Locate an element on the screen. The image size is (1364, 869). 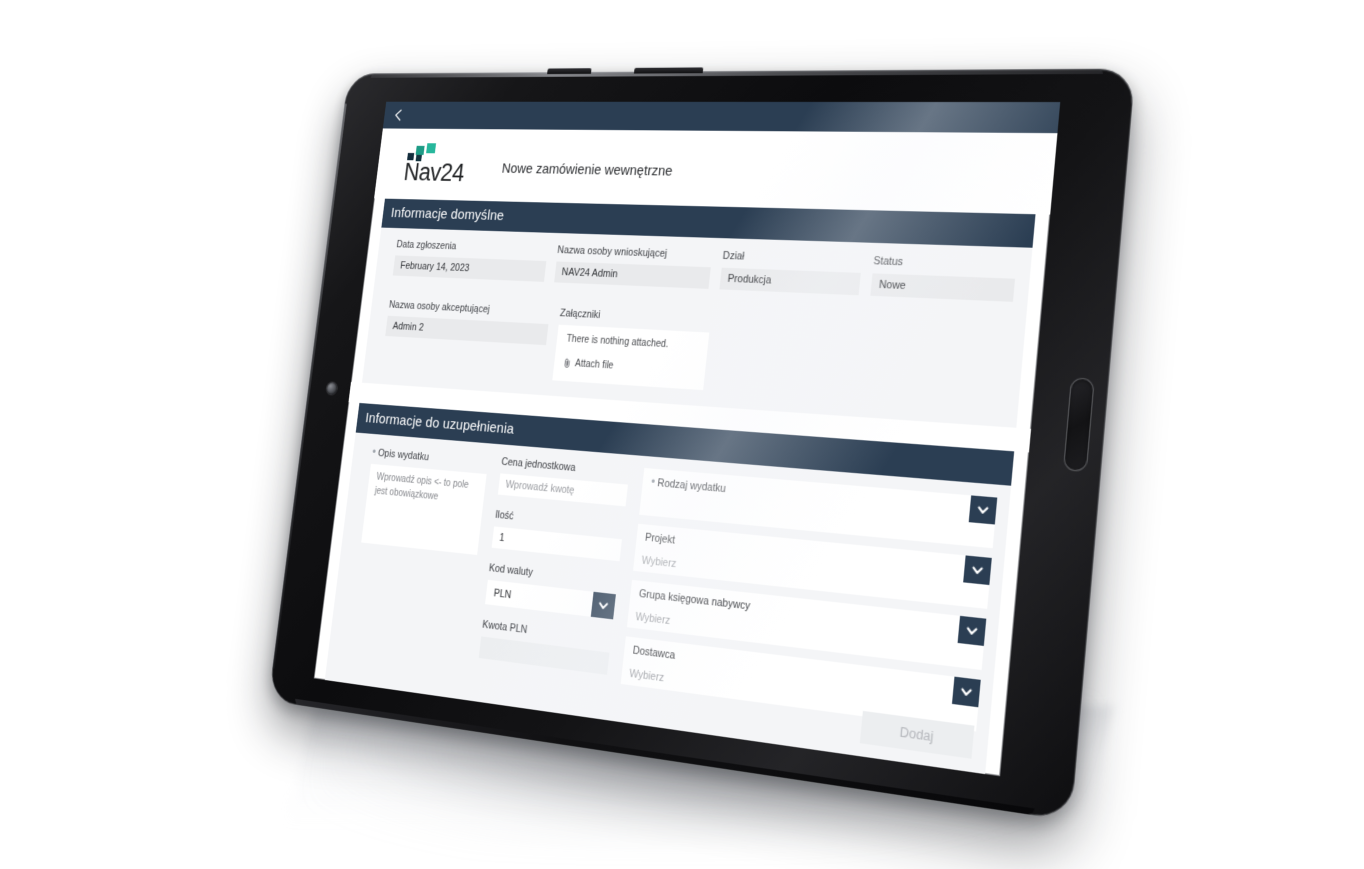
page-title: Nowe zamówienie wewnętrzne is located at coordinates (587, 170).